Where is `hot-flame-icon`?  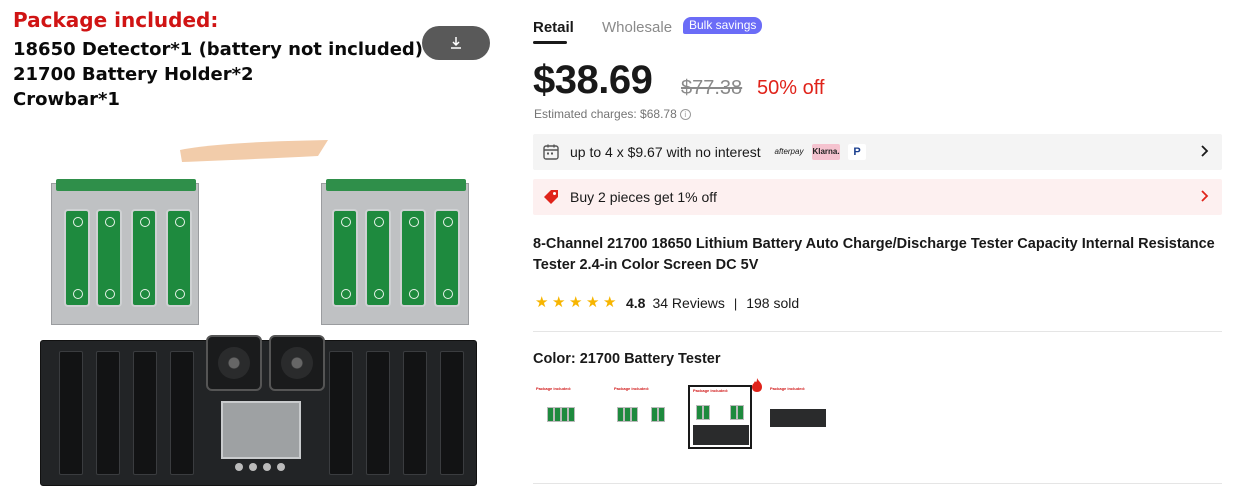
hot-flame-icon is located at coordinates (757, 385).